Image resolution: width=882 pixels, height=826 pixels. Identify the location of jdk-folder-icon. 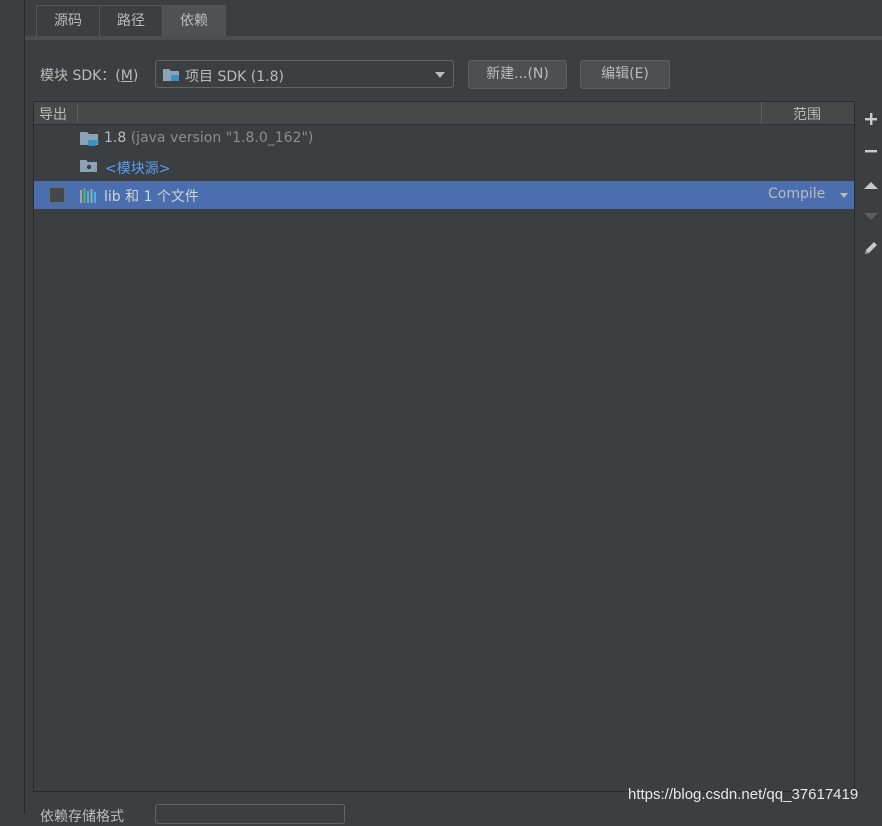
(90, 141).